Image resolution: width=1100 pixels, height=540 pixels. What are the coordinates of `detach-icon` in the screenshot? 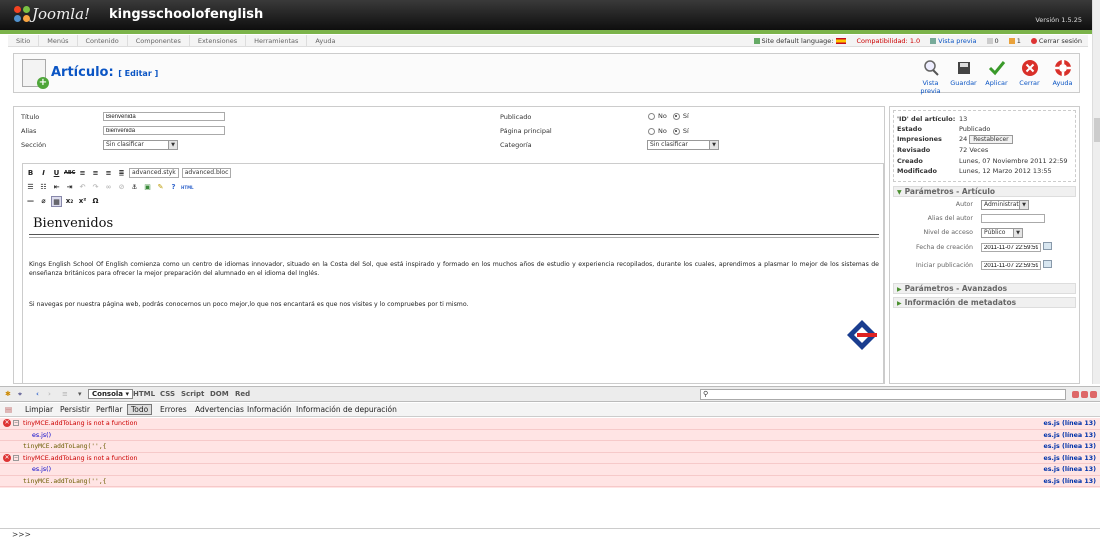 It's located at (1084, 394).